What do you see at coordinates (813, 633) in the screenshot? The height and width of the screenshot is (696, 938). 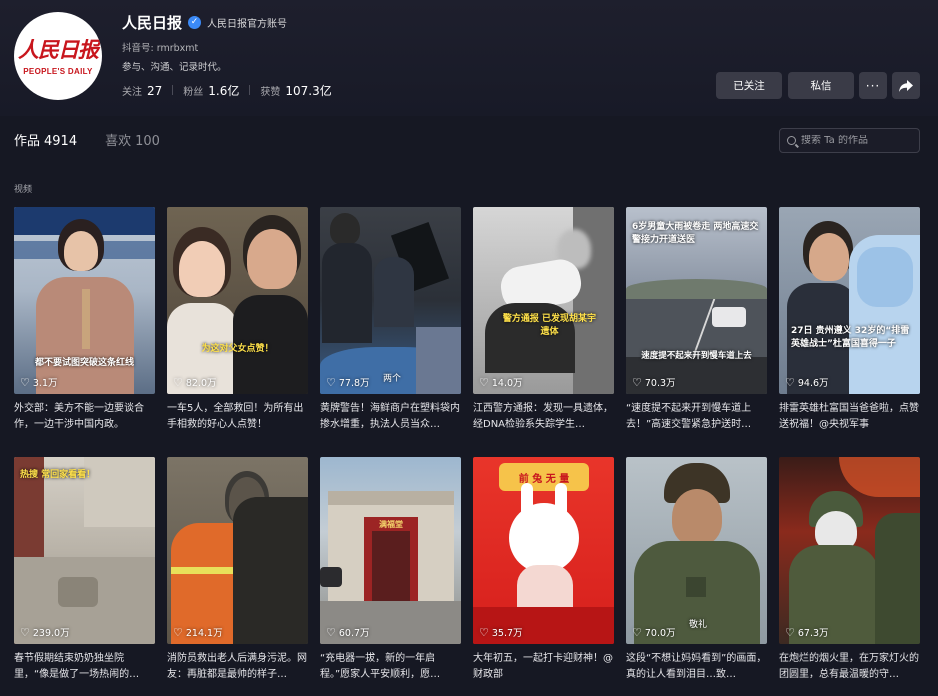 I see `like-count-value: 67.3万` at bounding box center [813, 633].